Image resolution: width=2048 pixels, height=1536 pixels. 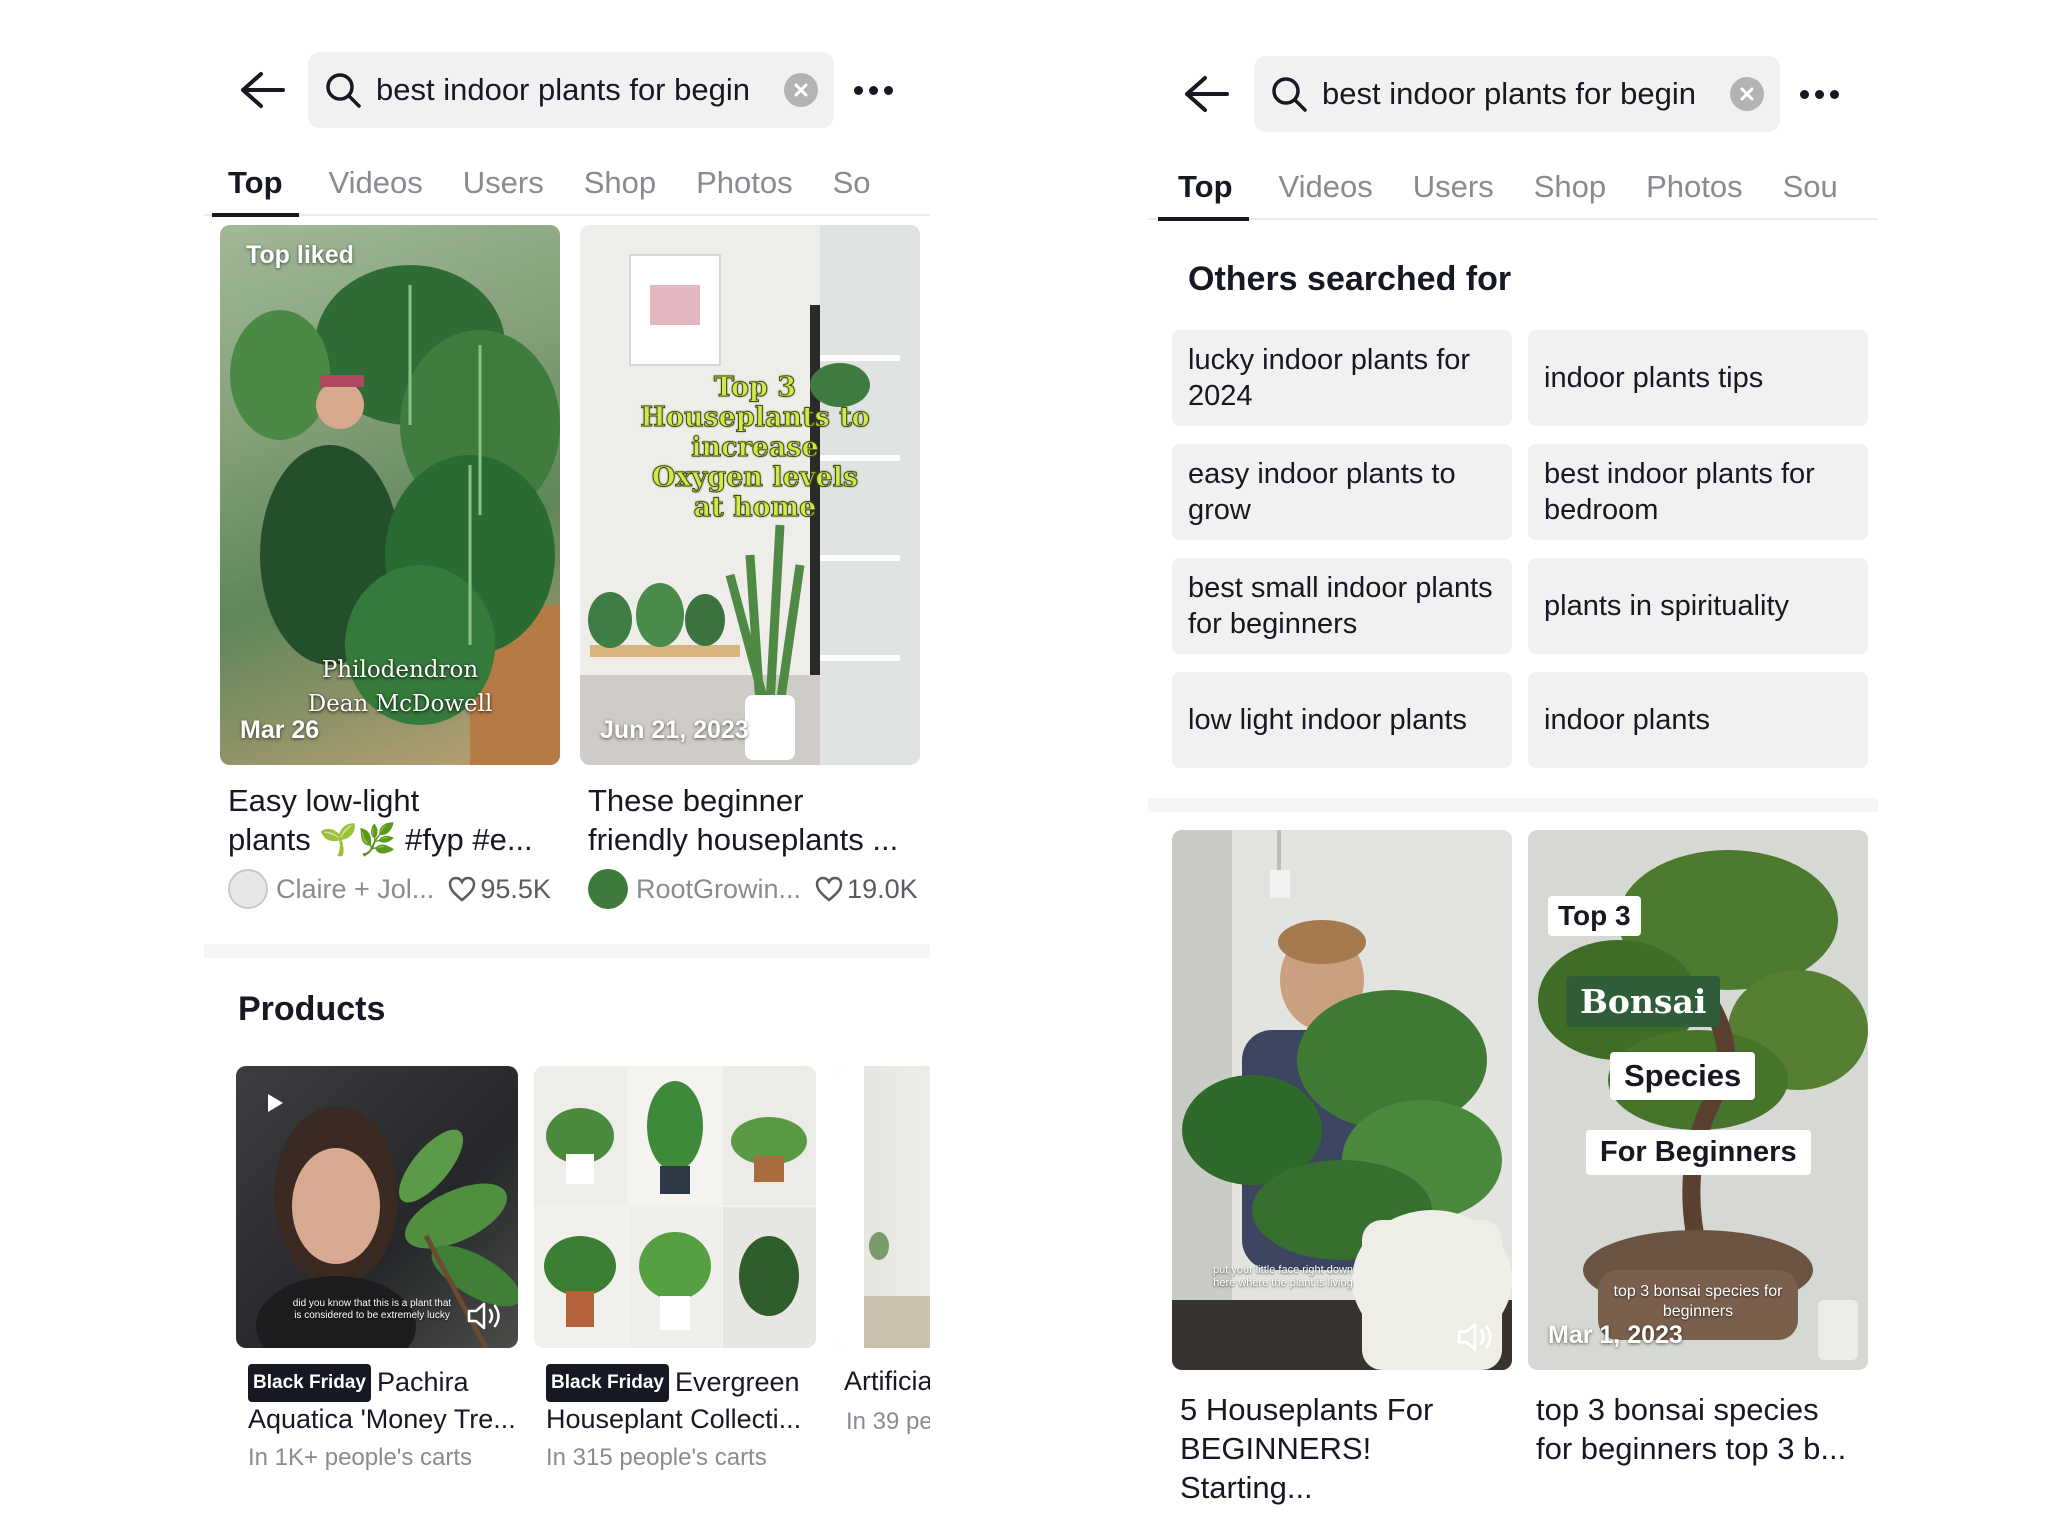 I want to click on interior-illustration, so click(x=882, y=1207).